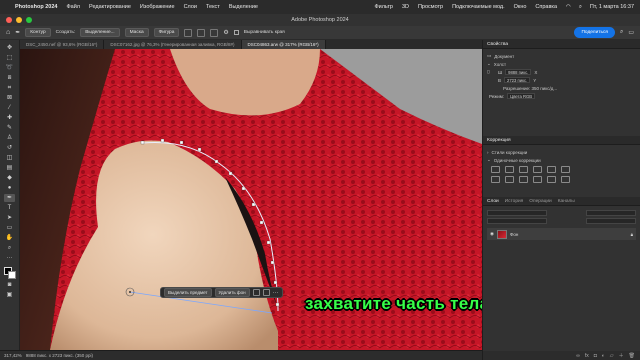 The height and width of the screenshot is (360, 640). What do you see at coordinates (621, 32) in the screenshot?
I see `search-panel-icon: ⌕` at bounding box center [621, 32].